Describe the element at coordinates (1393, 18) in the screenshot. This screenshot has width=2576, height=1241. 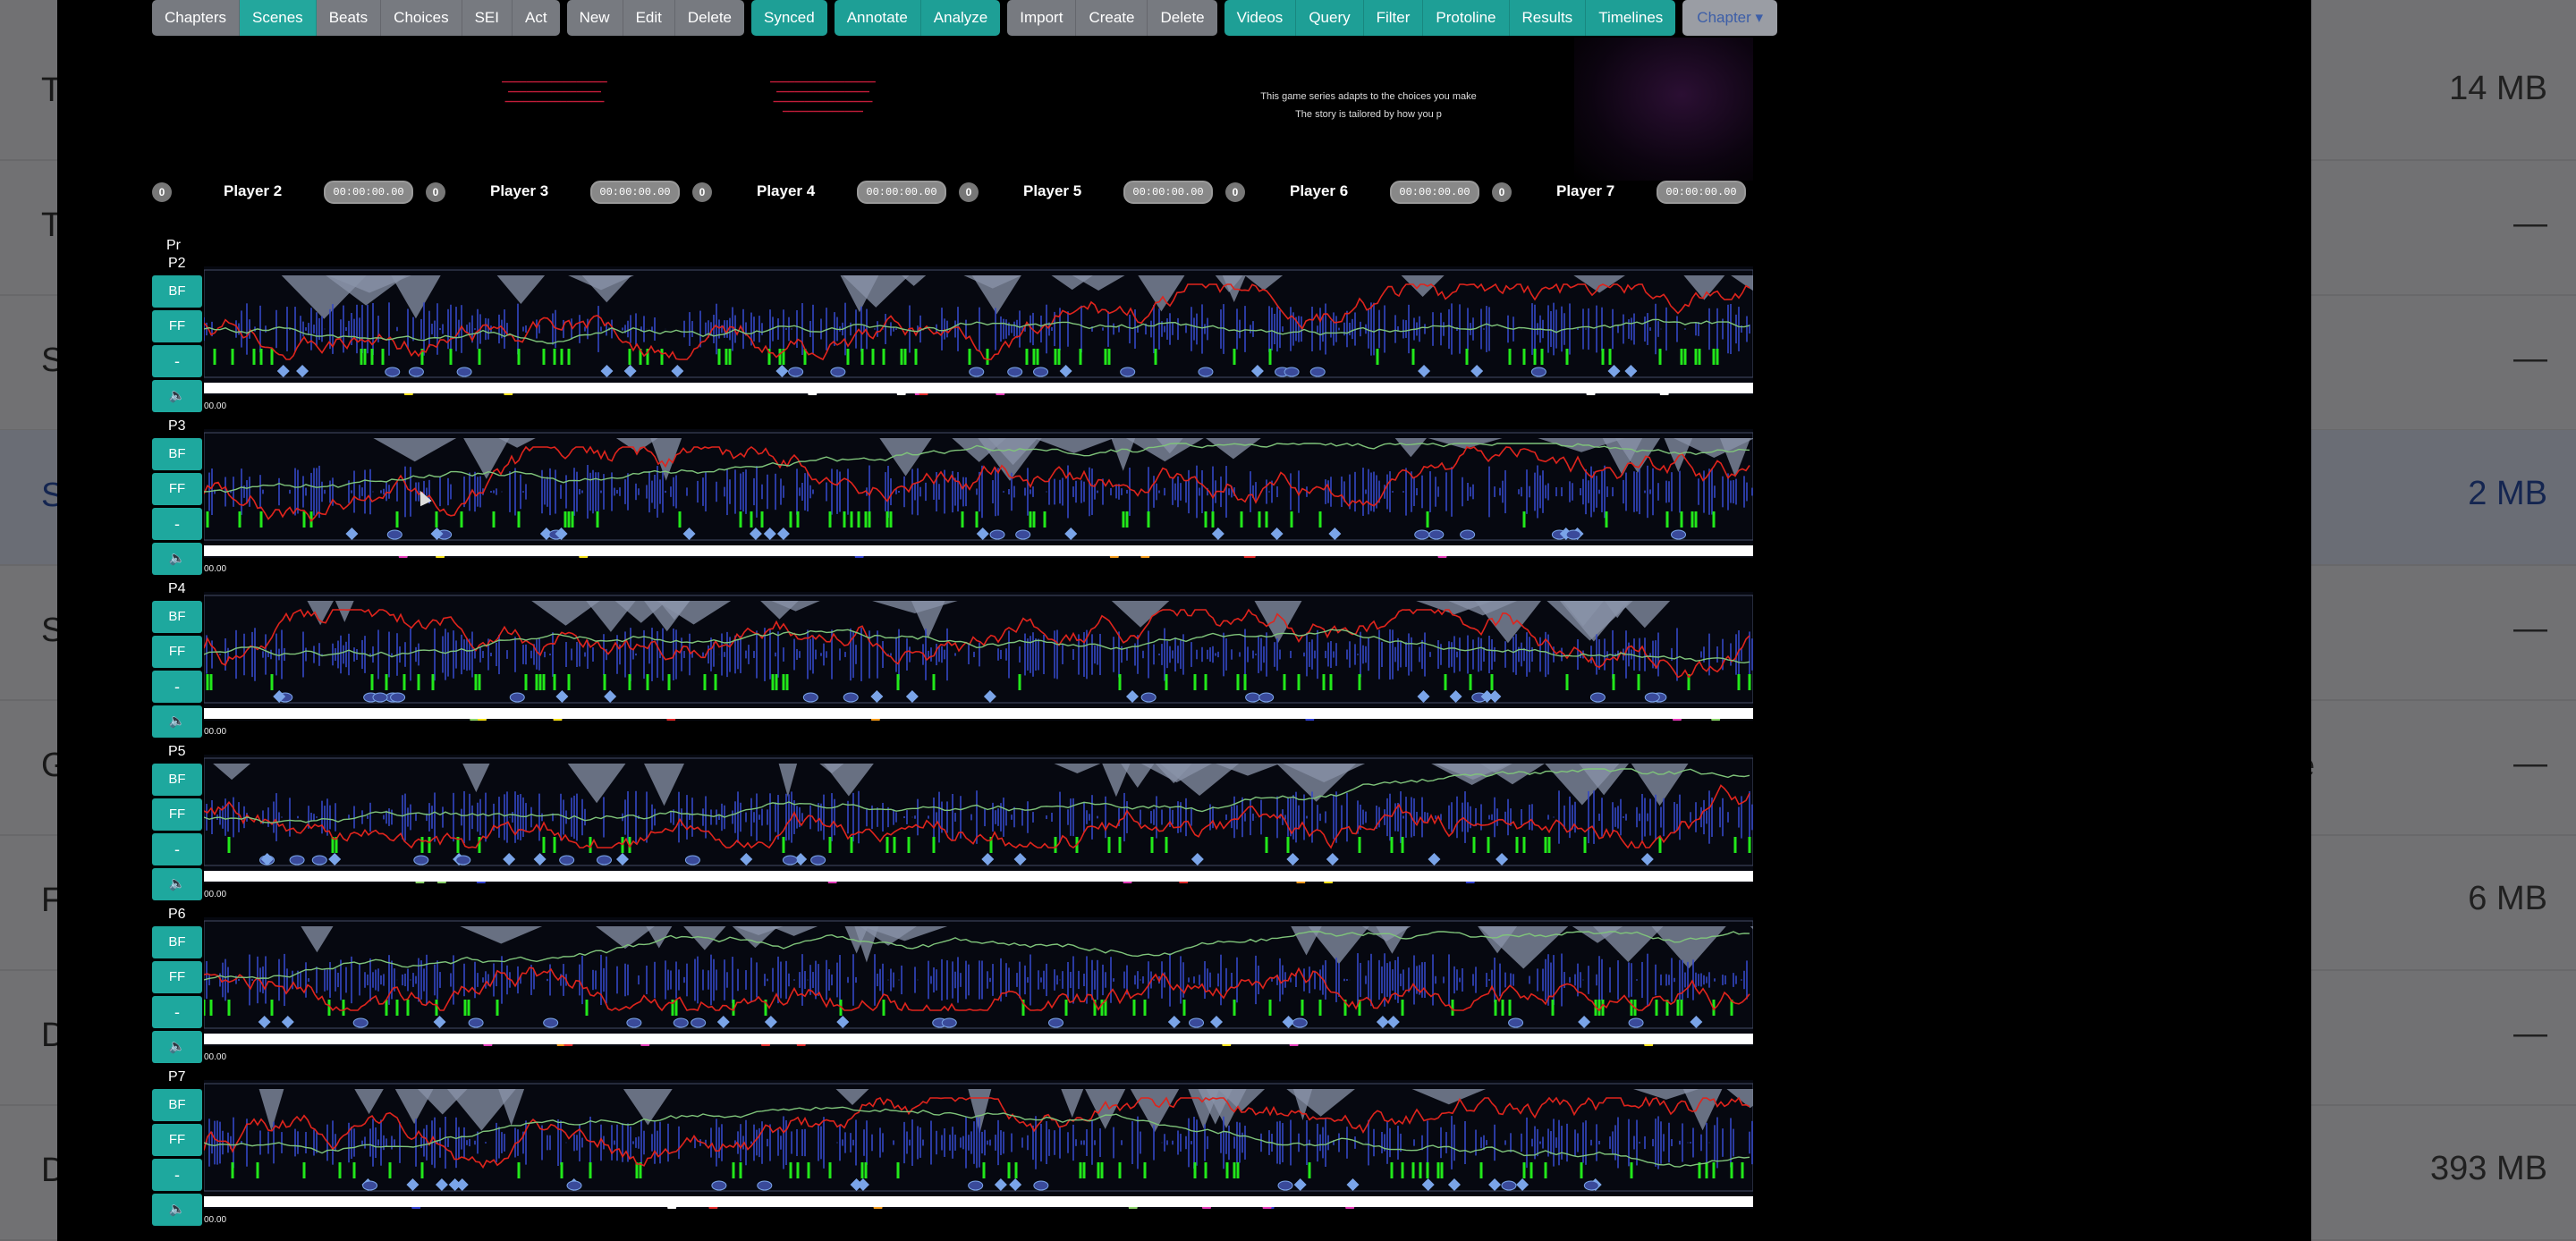
I see `filter-button: Filter` at that location.